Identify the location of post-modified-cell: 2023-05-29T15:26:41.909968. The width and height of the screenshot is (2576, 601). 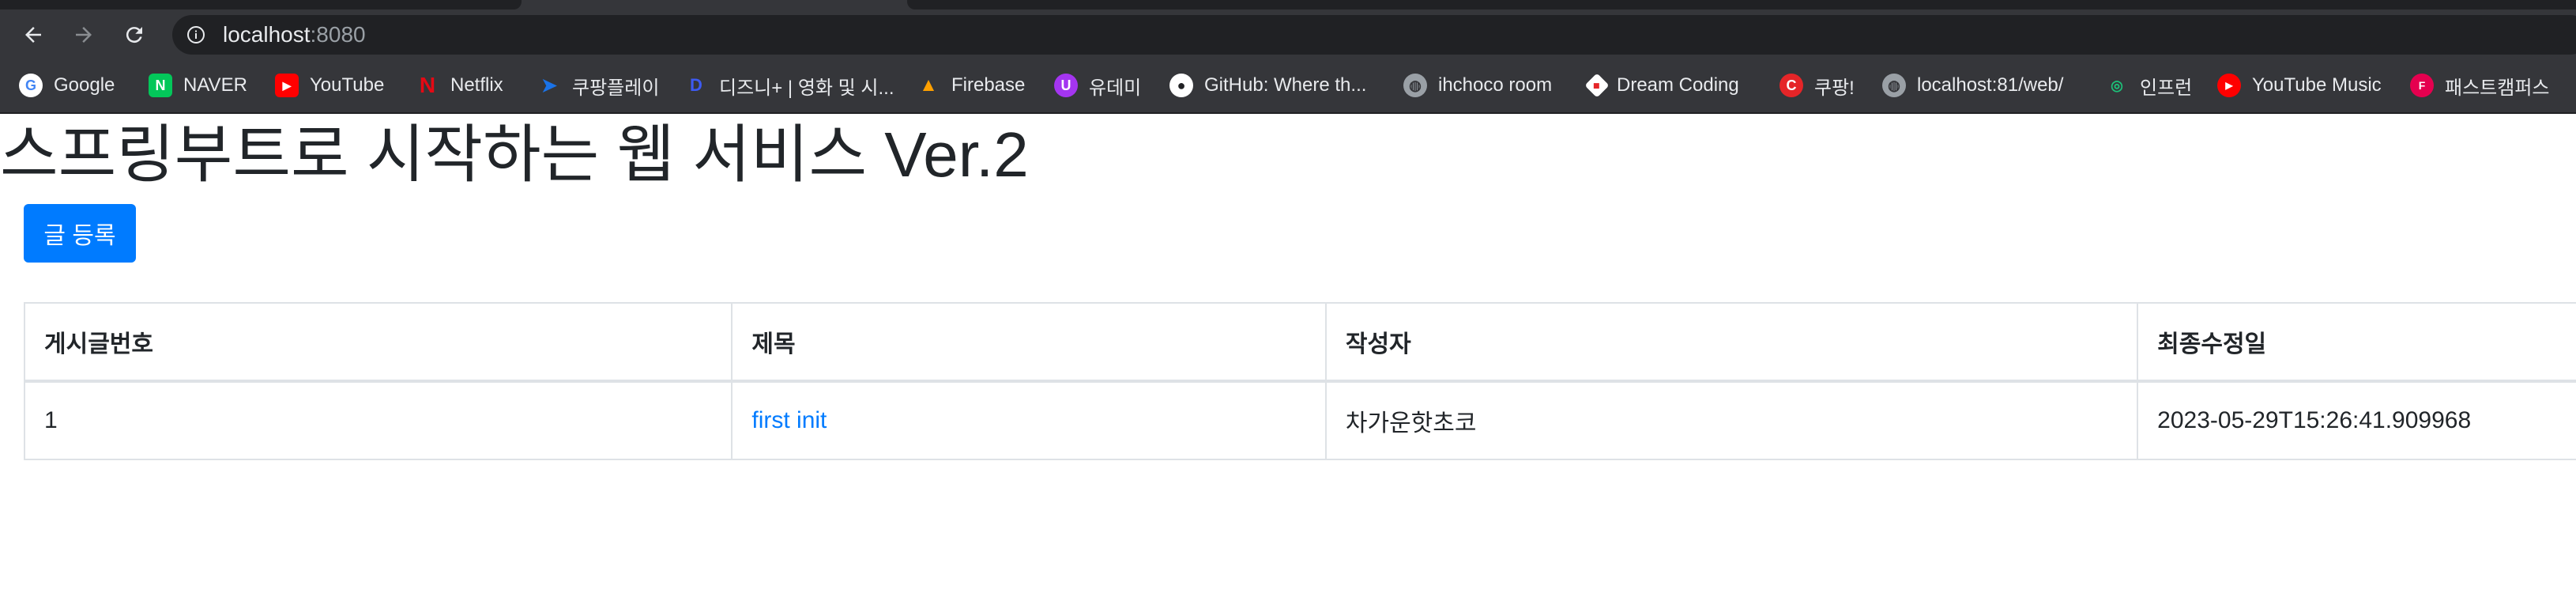
(2356, 420).